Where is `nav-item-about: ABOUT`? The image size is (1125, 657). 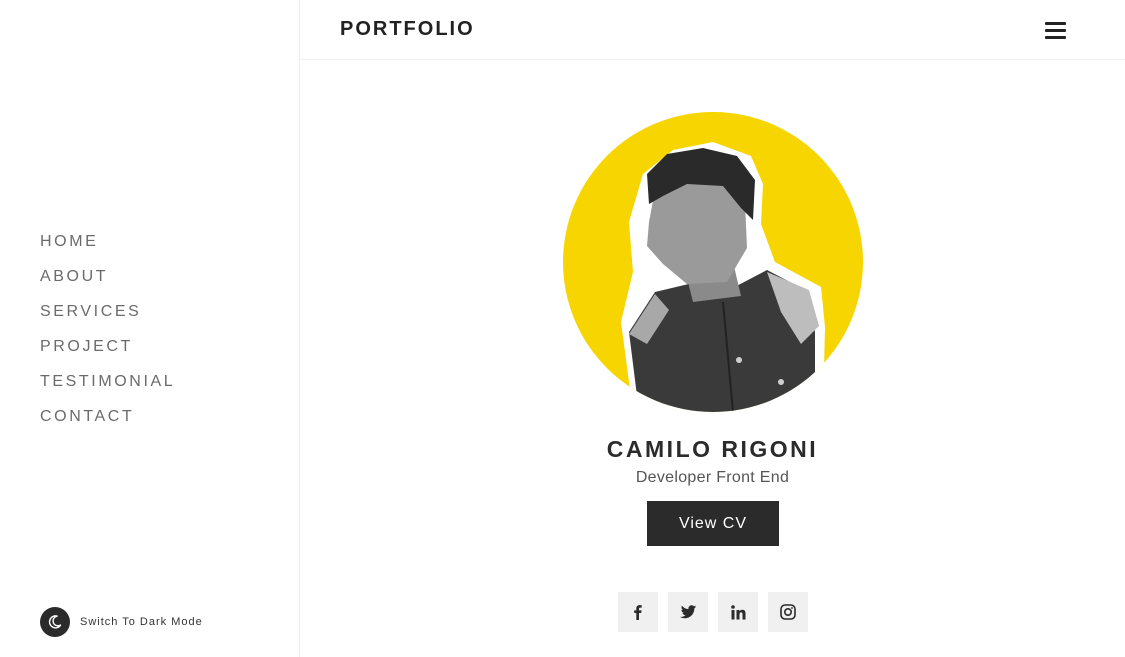 nav-item-about: ABOUT is located at coordinates (107, 281).